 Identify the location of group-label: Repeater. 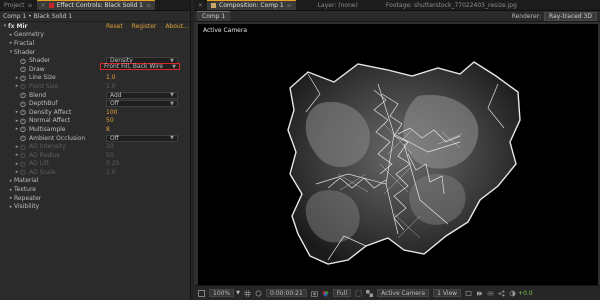
(28, 198).